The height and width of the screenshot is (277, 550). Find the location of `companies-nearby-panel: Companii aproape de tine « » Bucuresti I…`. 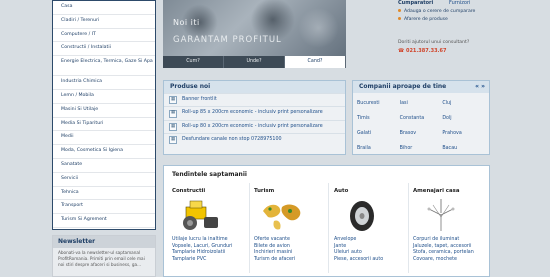

companies-nearby-panel: Companii aproape de tine « » Bucuresti I… is located at coordinates (421, 117).